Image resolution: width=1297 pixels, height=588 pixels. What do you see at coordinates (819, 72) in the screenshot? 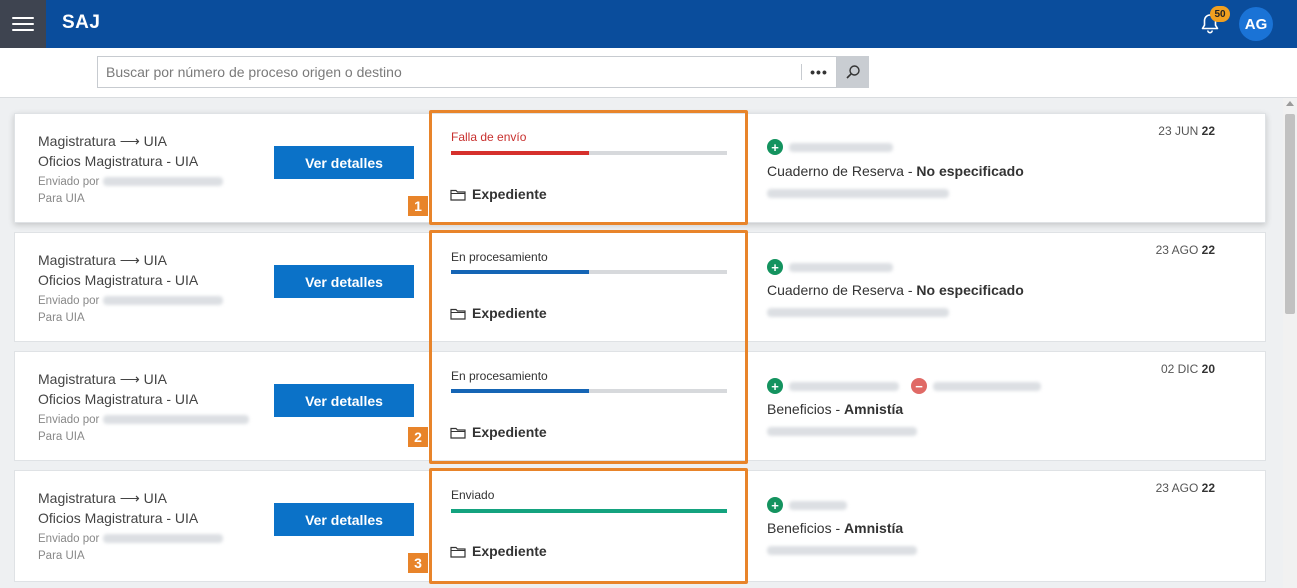
I see `more-options-button: •••` at bounding box center [819, 72].